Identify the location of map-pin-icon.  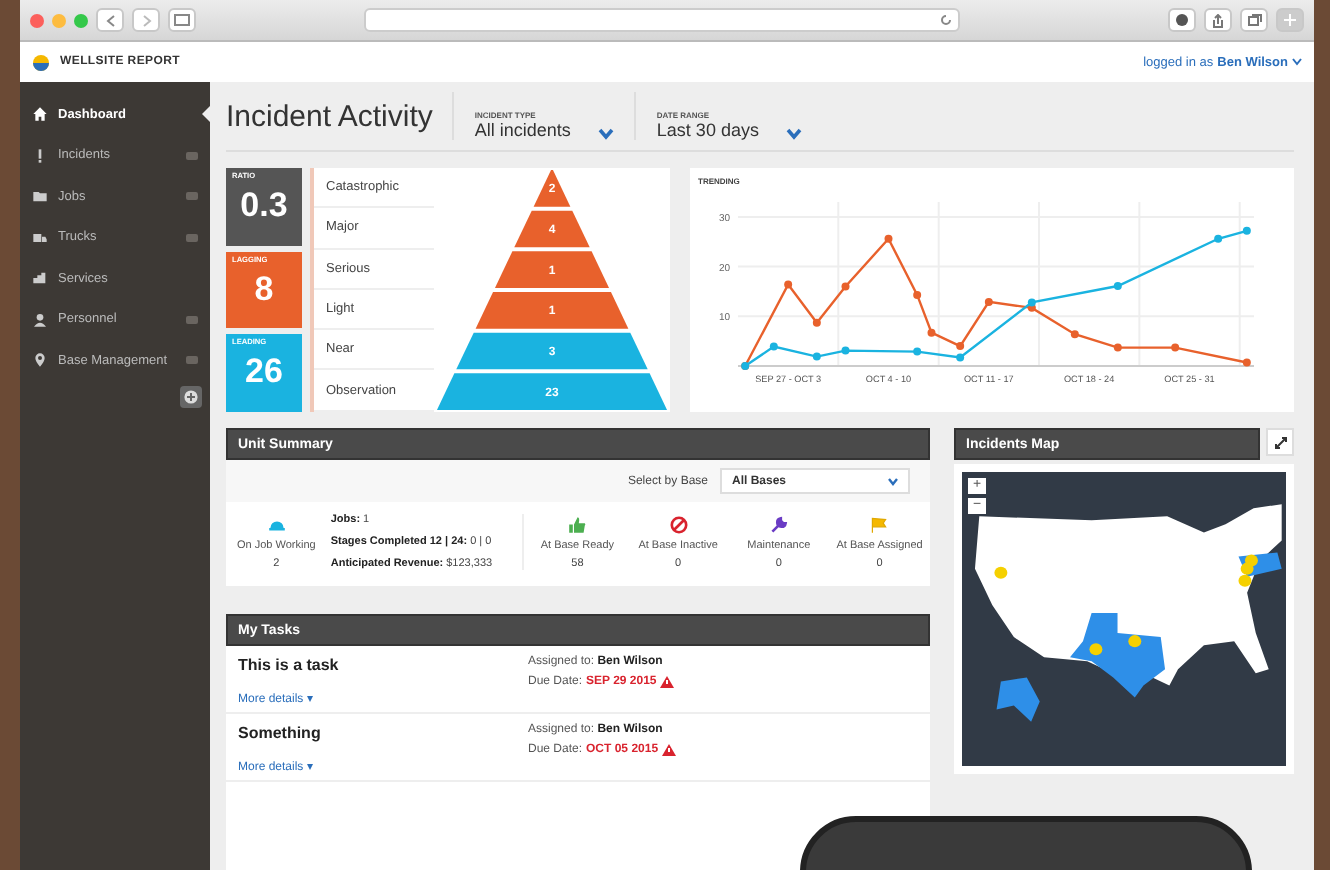
(40, 360).